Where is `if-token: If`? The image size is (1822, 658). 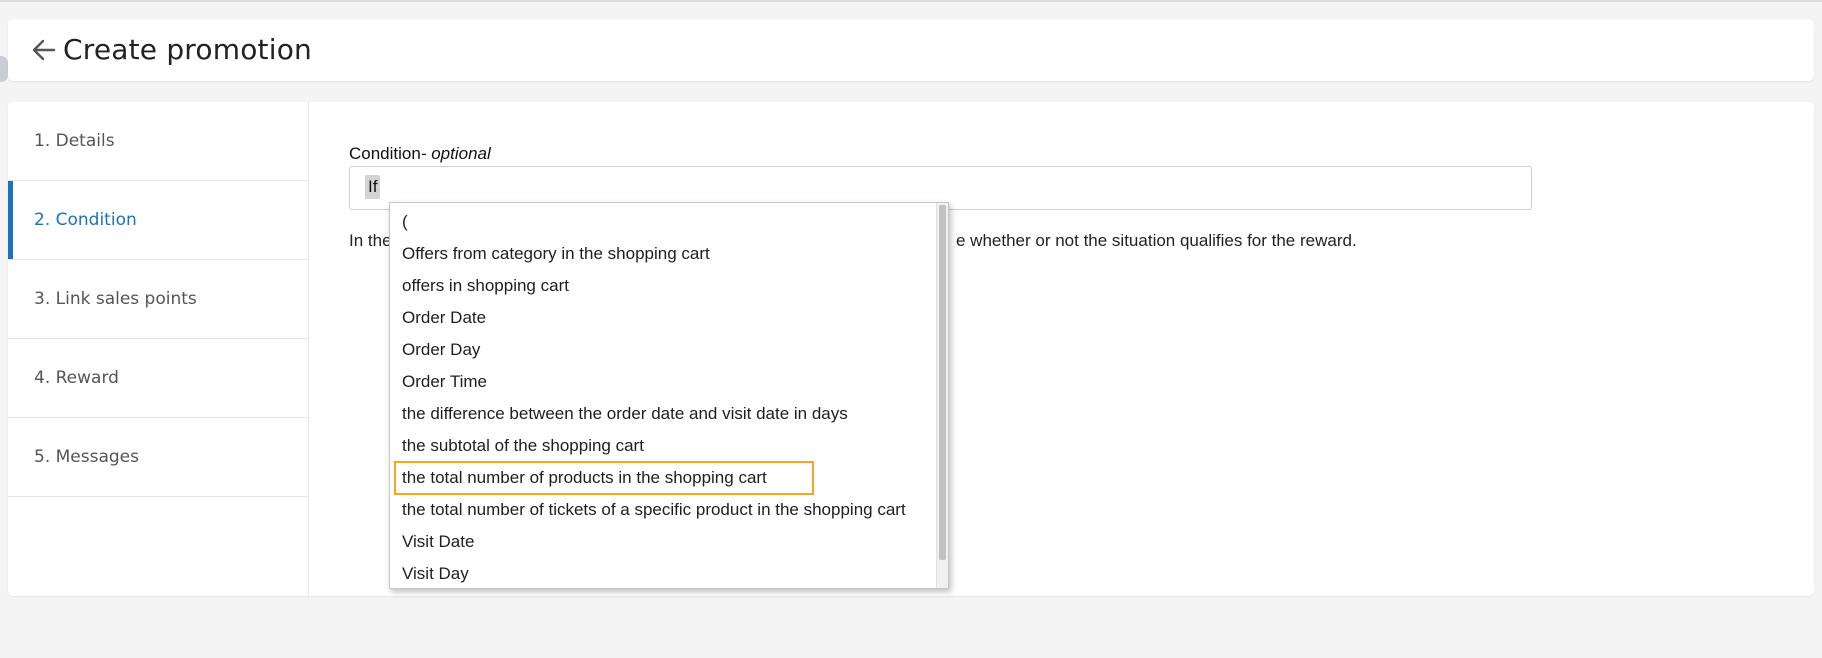
if-token: If is located at coordinates (373, 187).